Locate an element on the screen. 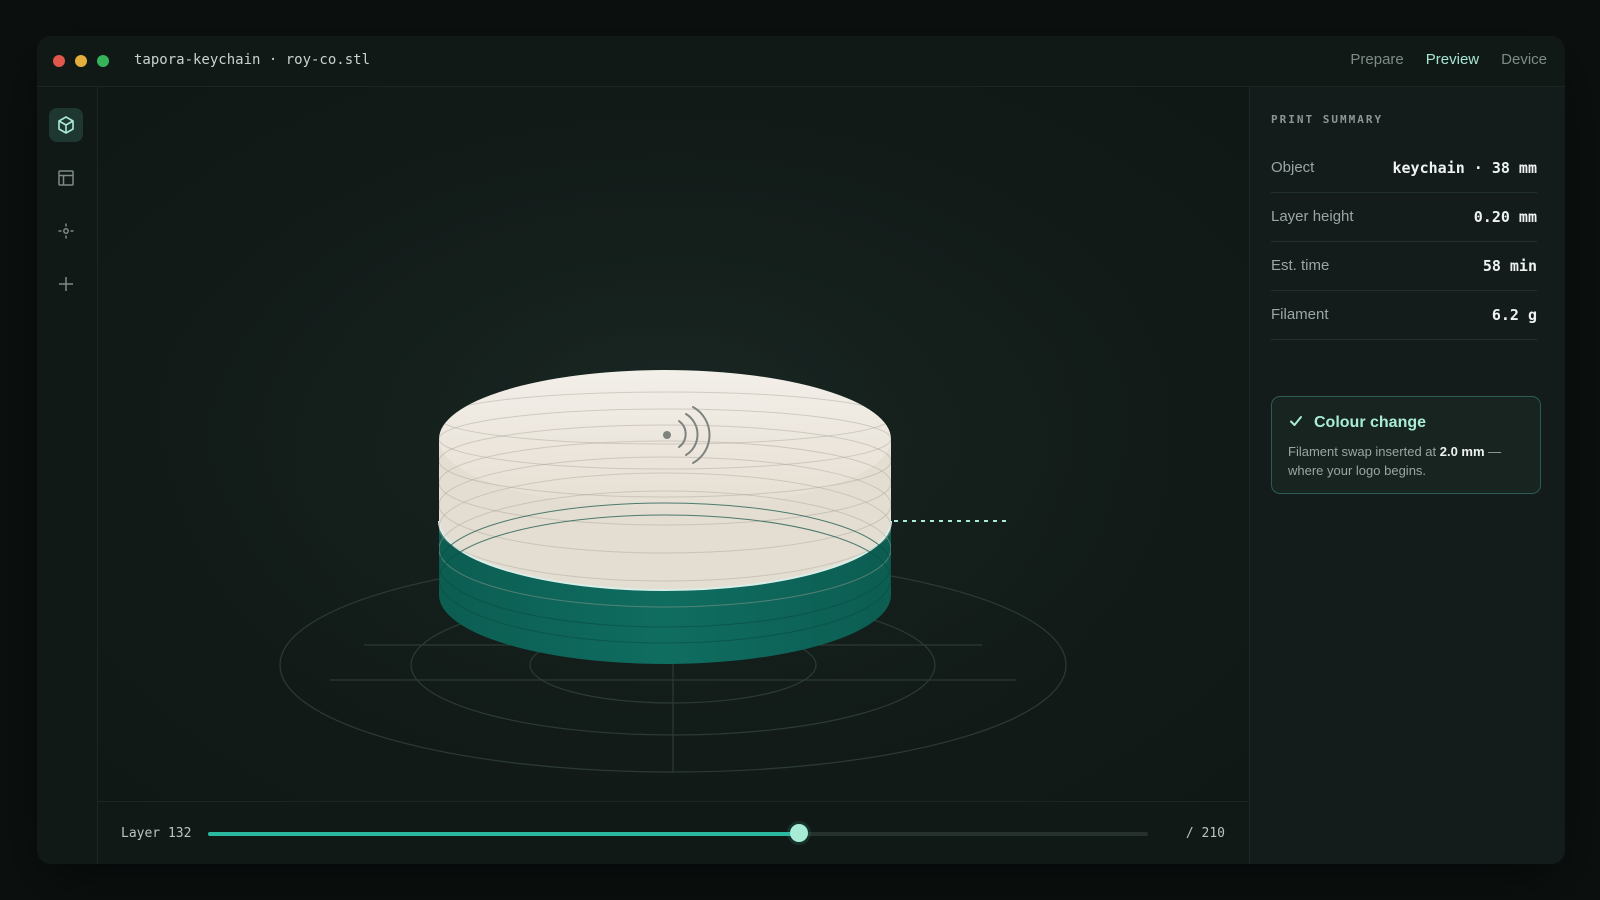 The height and width of the screenshot is (900, 1600). crosshair-icon is located at coordinates (66, 231).